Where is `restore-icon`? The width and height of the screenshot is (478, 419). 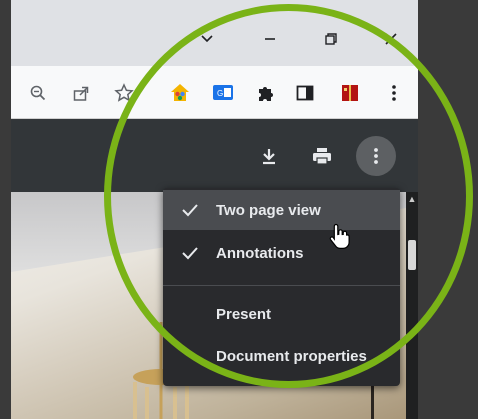
restore-icon is located at coordinates (331, 39).